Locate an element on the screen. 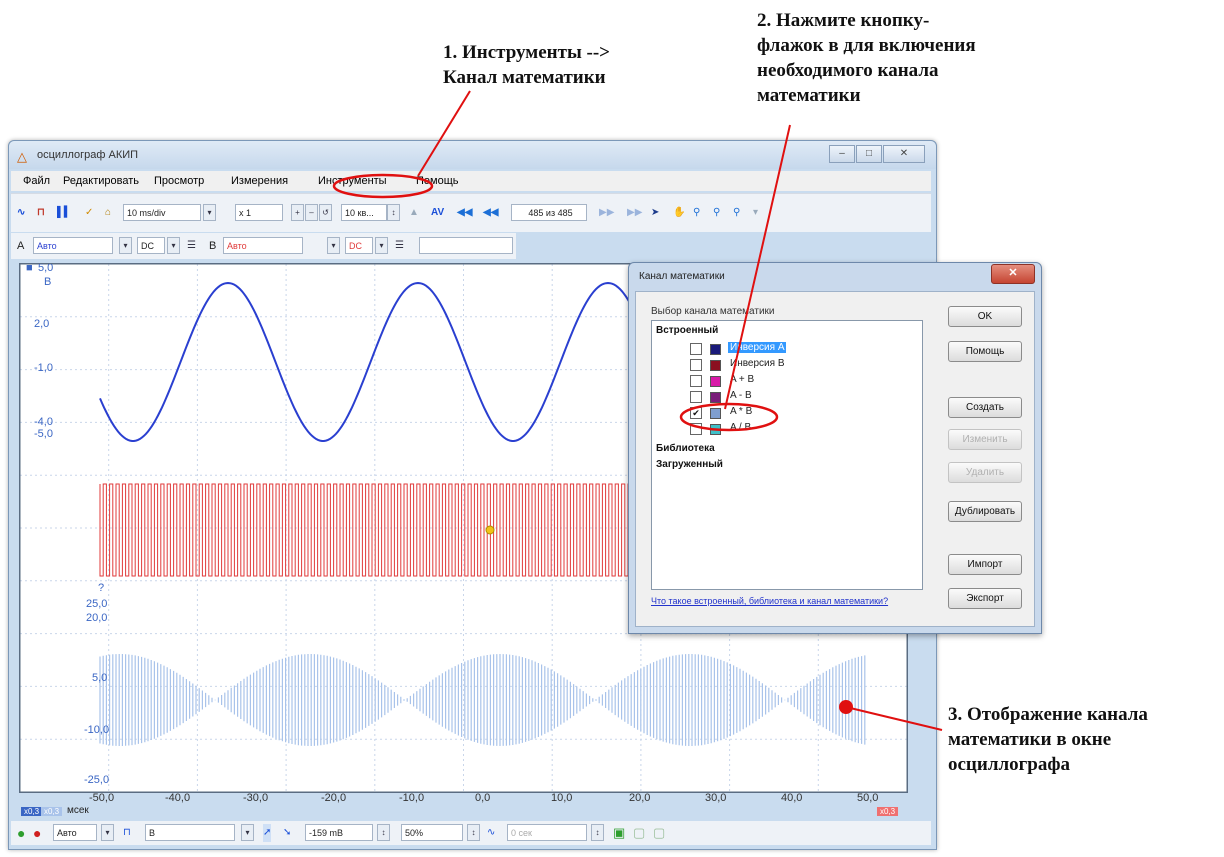 This screenshot has width=1224, height=857. previous-buffer-icon: ◀◀ is located at coordinates (490, 213).